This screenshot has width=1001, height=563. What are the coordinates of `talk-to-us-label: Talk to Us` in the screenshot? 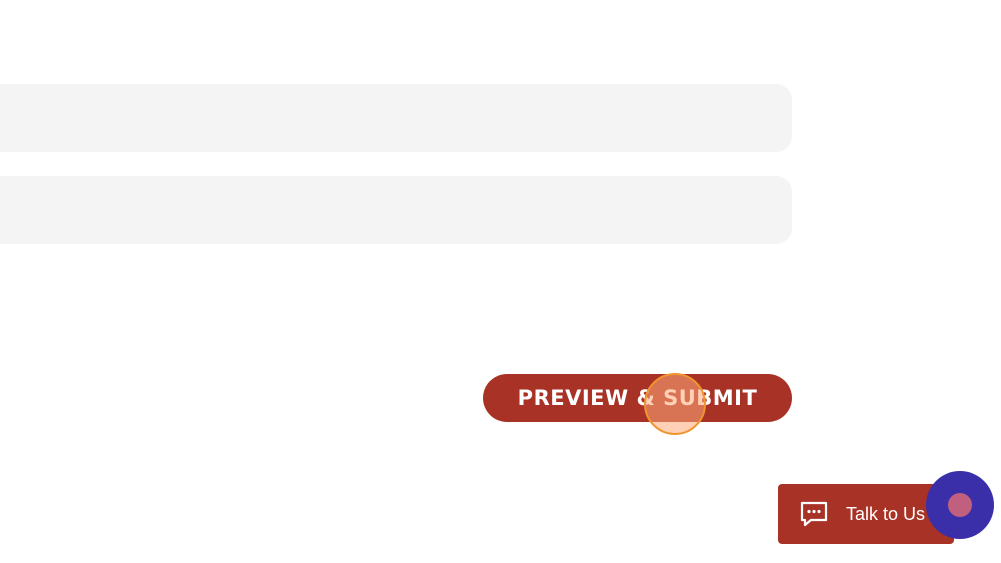 It's located at (886, 513).